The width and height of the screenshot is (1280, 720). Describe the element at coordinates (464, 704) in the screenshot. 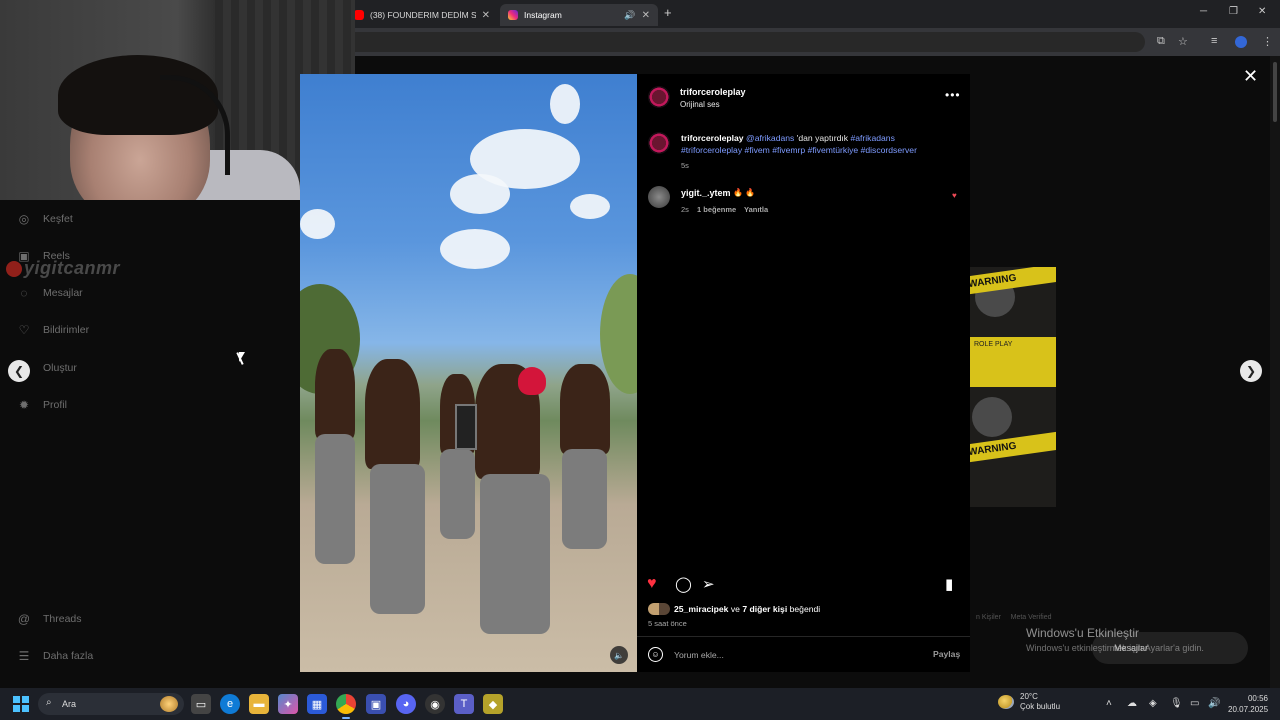

I see `teams-icon: T` at that location.